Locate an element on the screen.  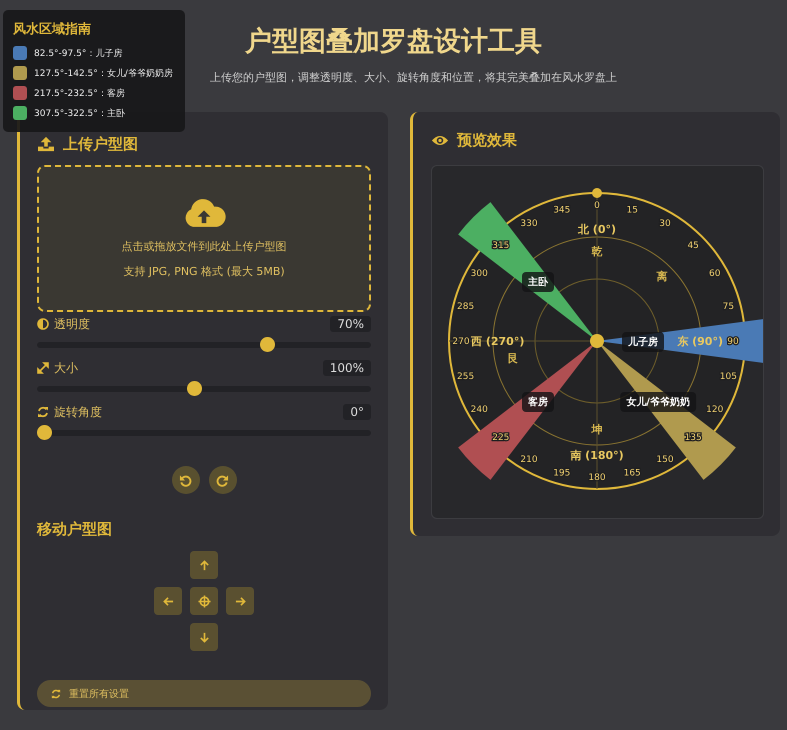
refresh-icon is located at coordinates (56, 693).